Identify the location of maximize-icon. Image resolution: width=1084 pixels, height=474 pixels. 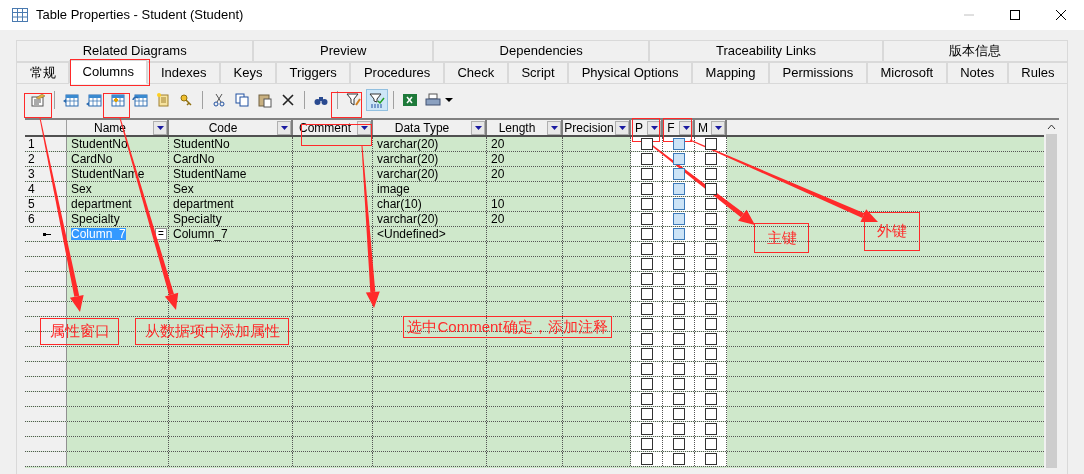
(1015, 15).